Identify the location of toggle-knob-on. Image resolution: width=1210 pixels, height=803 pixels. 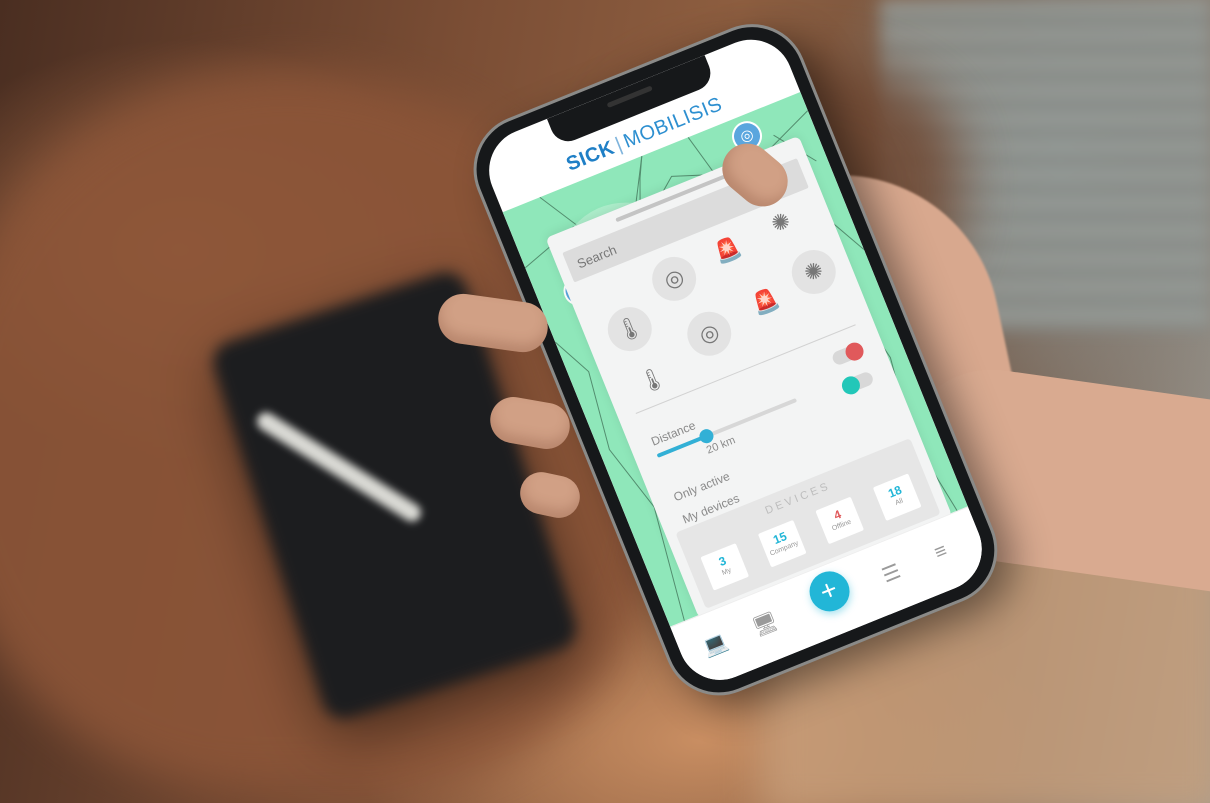
(854, 351).